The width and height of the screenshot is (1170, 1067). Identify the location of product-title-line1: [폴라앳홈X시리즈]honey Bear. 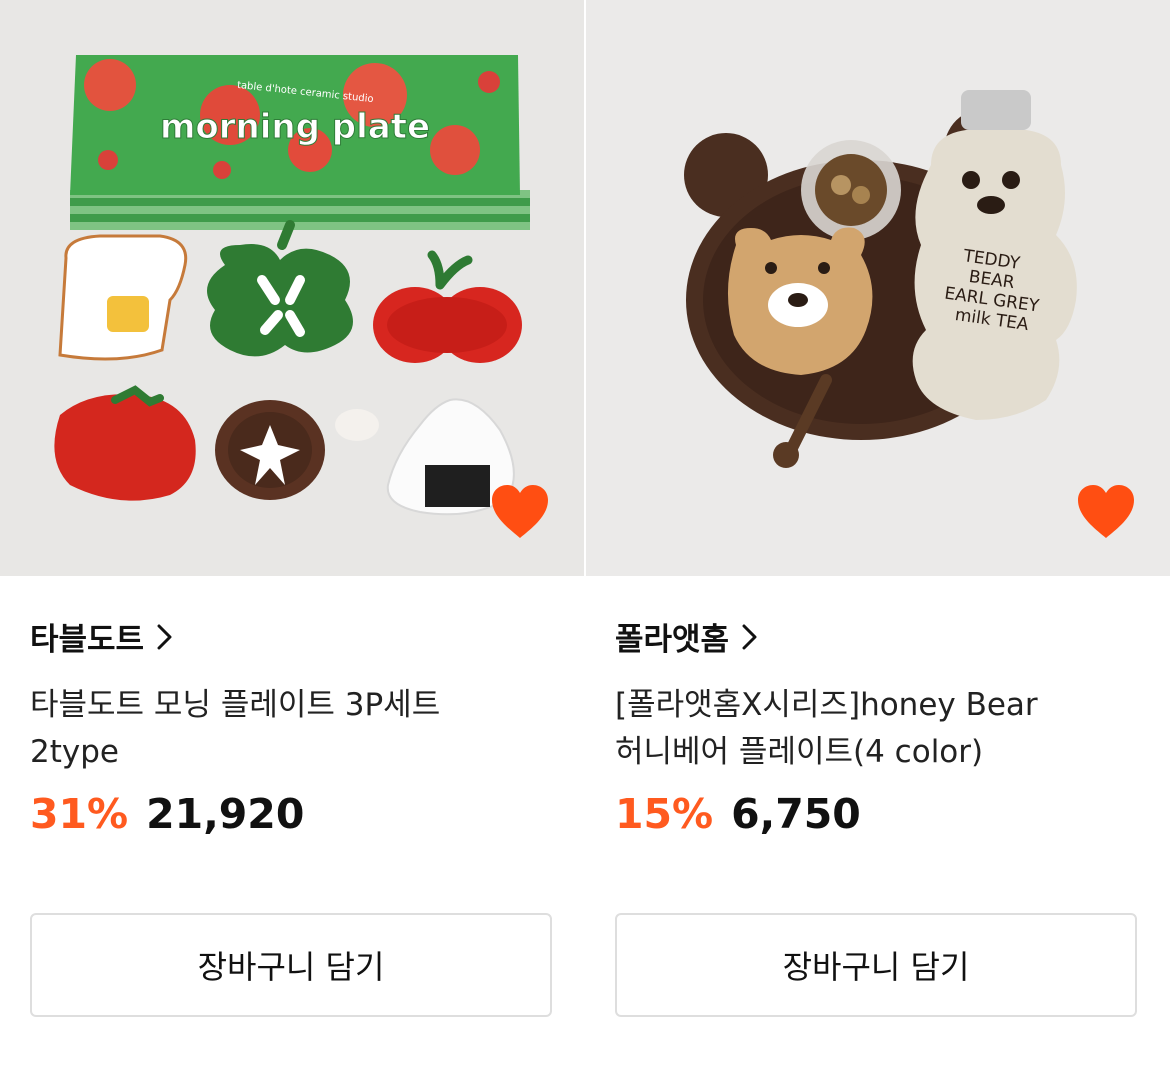
(826, 705).